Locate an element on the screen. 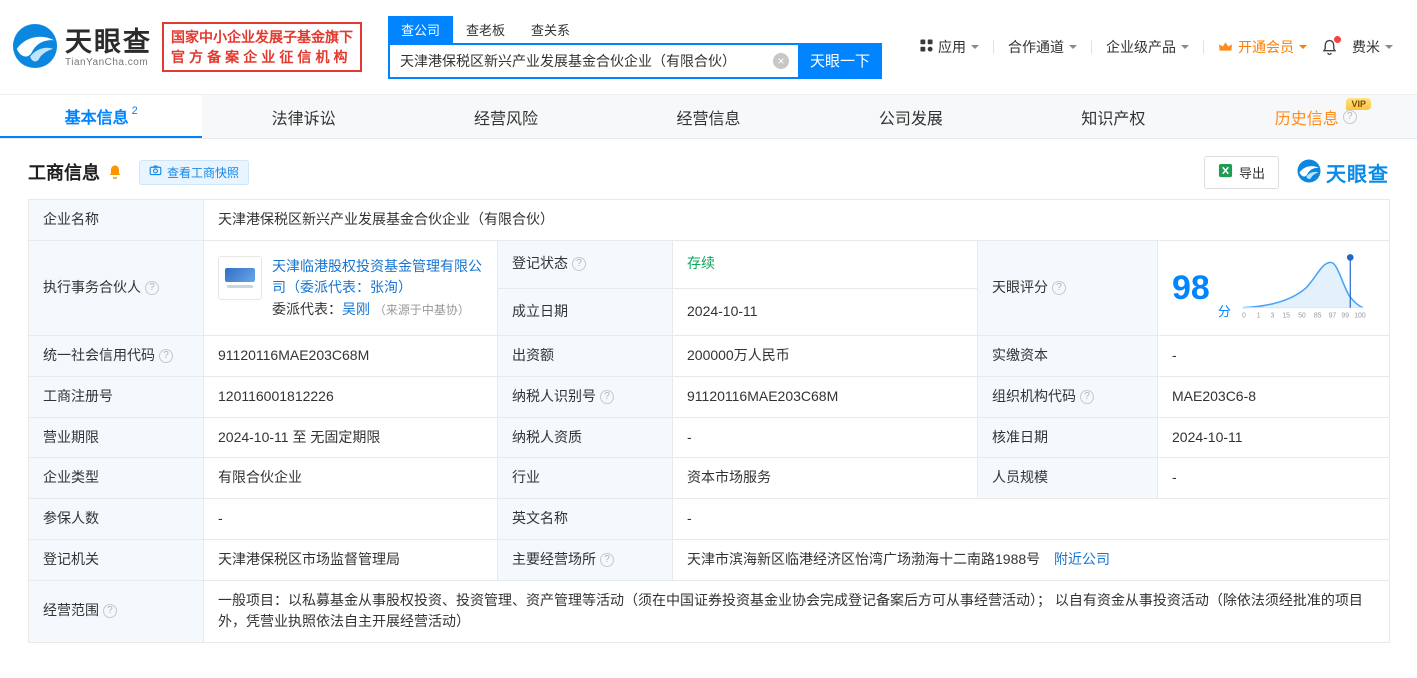 This screenshot has height=678, width=1417. tab-history-info-label: 历史信息 is located at coordinates (1306, 119).